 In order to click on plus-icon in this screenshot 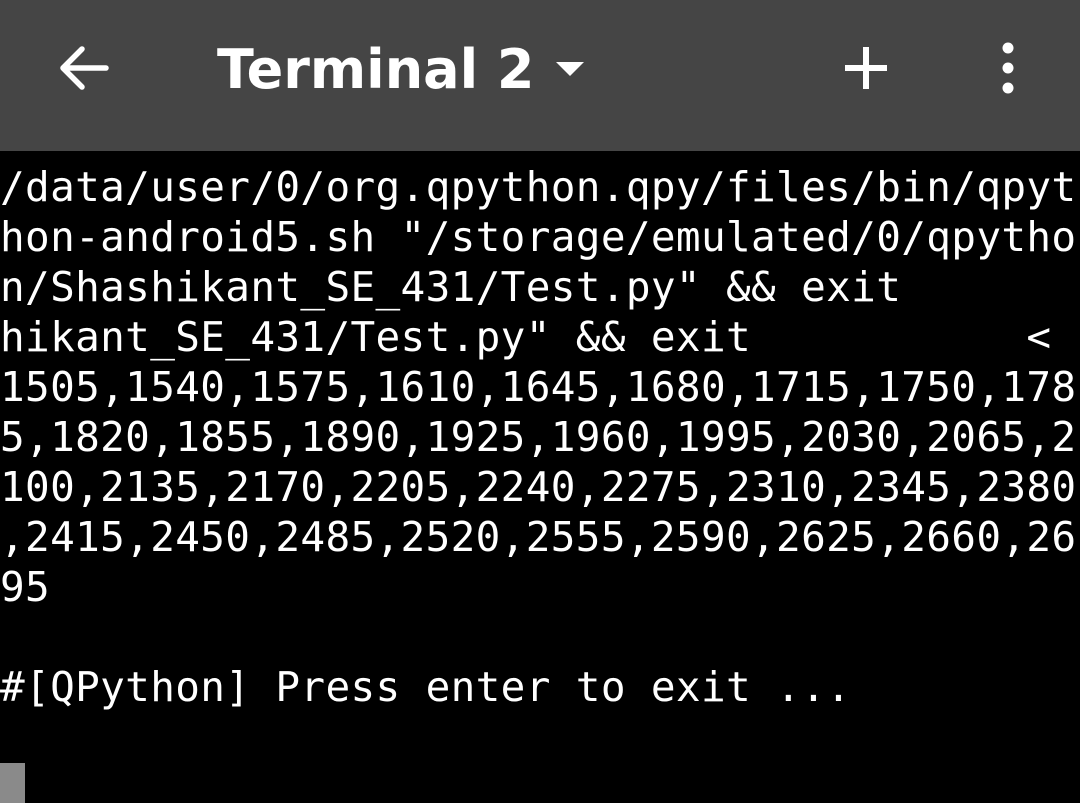, I will do `click(866, 68)`.